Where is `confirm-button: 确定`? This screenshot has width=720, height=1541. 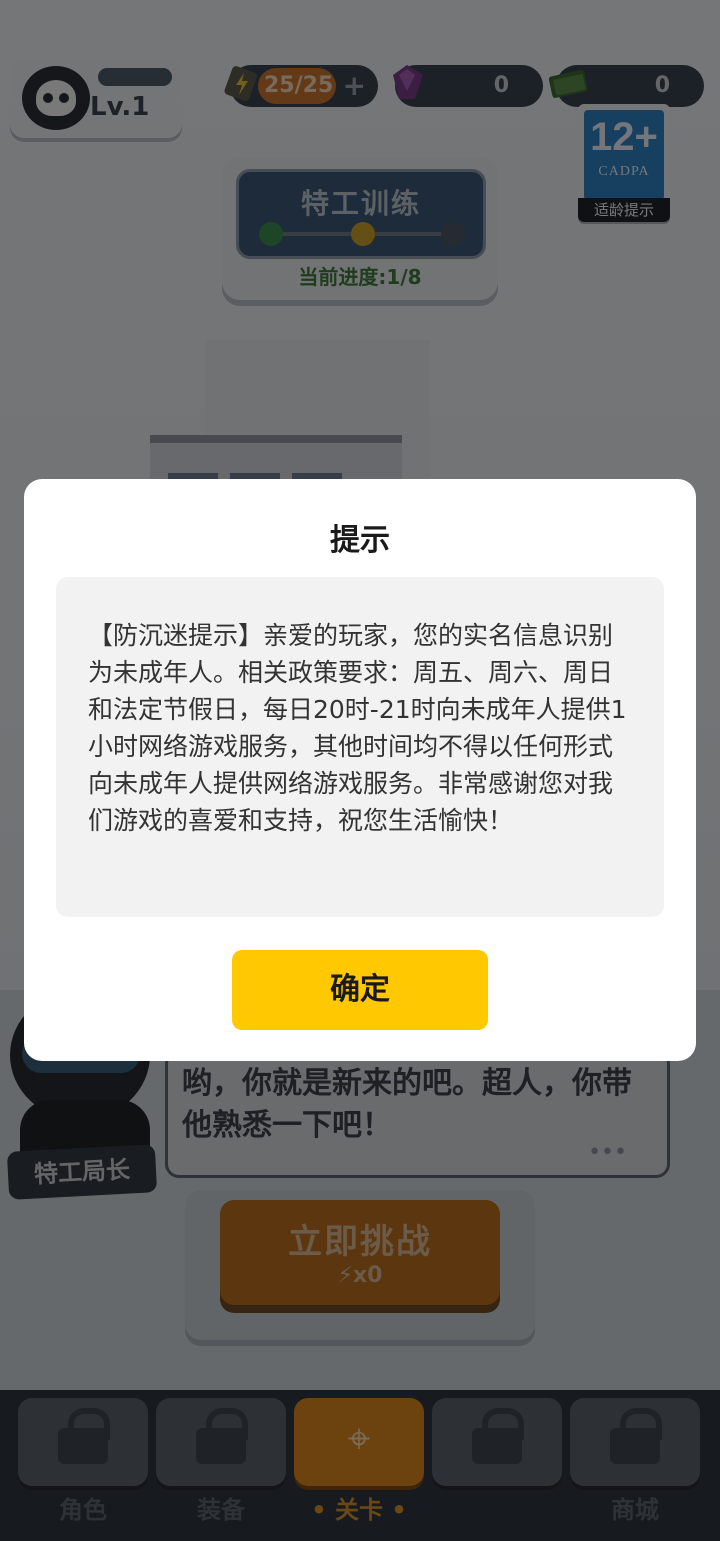
confirm-button: 确定 is located at coordinates (360, 990).